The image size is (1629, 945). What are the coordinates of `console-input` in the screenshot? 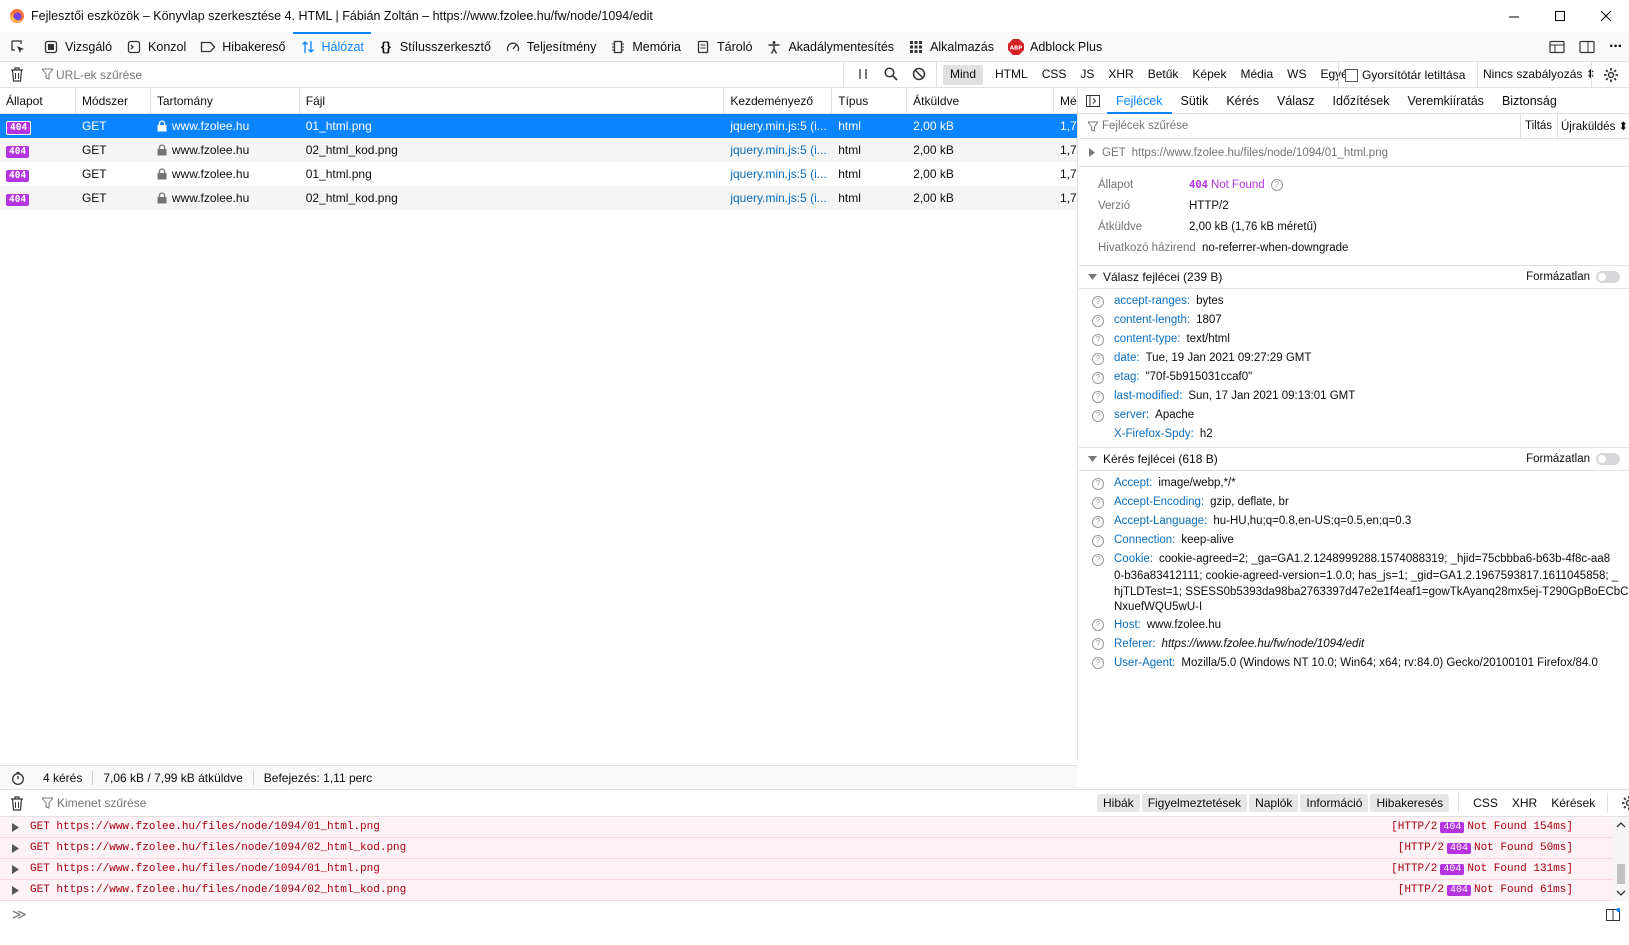 It's located at (814, 915).